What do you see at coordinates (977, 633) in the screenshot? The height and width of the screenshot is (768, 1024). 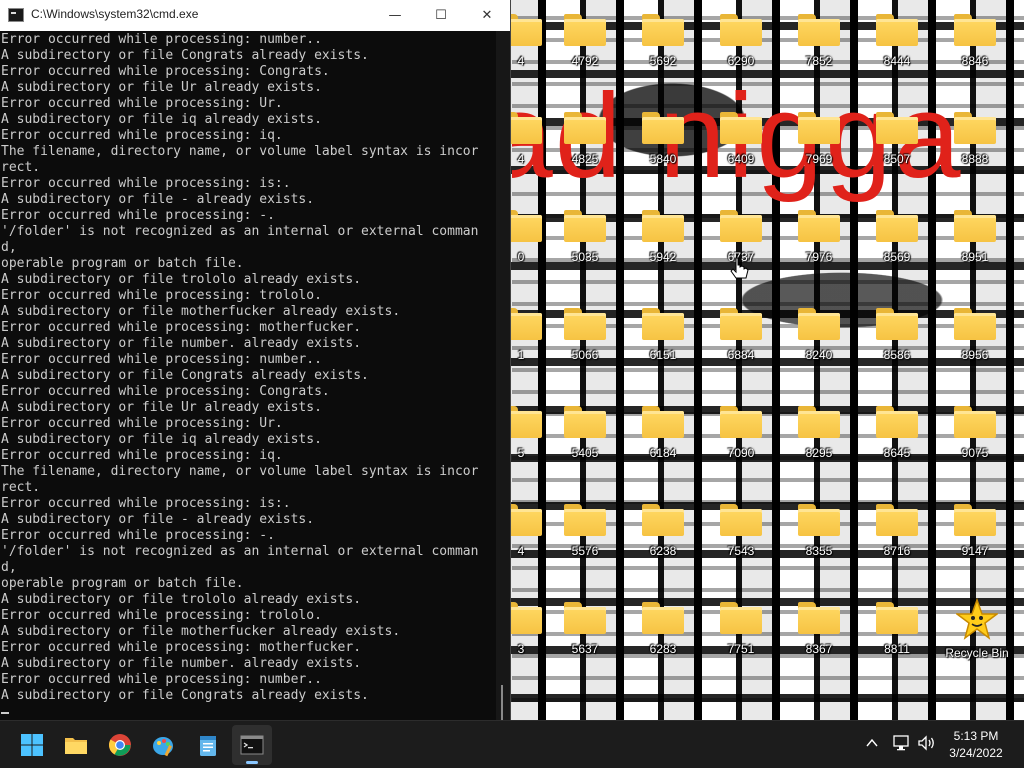 I see `recycle-bin-icon: Recycle Bin` at bounding box center [977, 633].